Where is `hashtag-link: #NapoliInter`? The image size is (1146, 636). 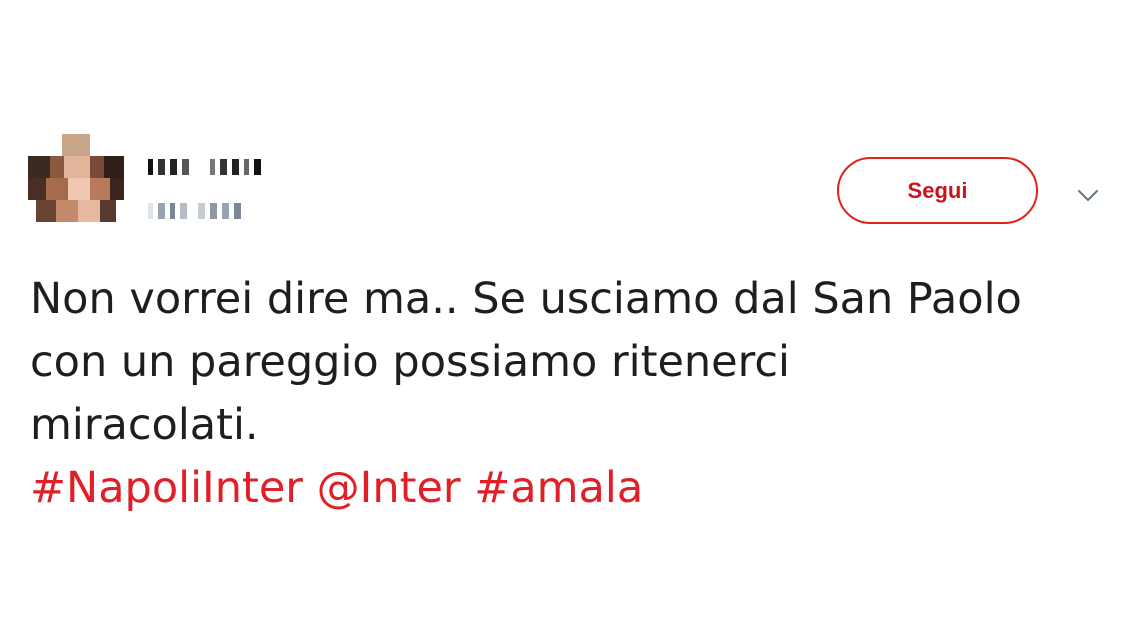 hashtag-link: #NapoliInter is located at coordinates (166, 488).